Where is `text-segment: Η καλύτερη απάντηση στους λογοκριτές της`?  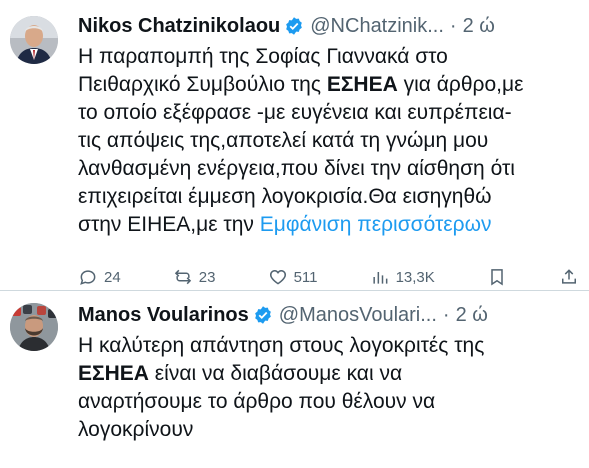 text-segment: Η καλύτερη απάντηση στους λογοκριτές της is located at coordinates (281, 345).